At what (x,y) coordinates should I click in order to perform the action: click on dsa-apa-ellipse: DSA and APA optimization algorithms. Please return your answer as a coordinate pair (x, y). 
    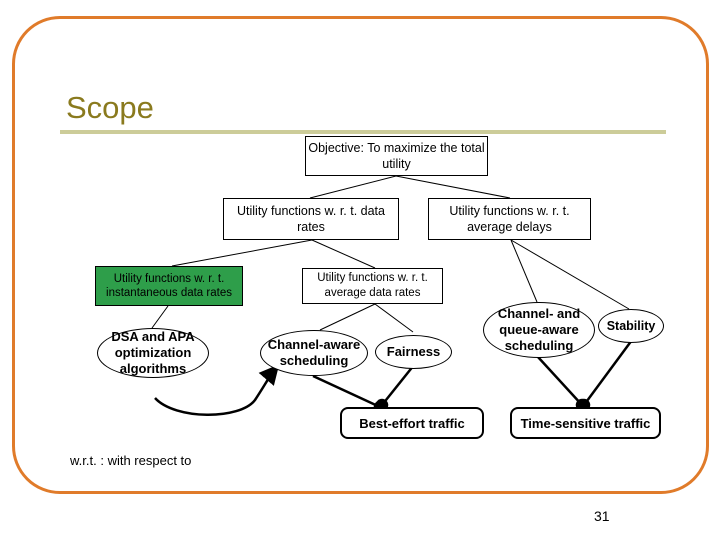
    Looking at the image, I should click on (153, 353).